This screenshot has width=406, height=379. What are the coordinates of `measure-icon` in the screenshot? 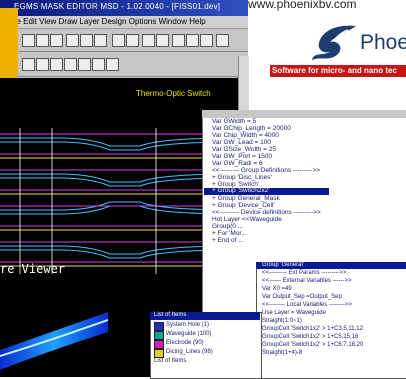 It's located at (112, 64).